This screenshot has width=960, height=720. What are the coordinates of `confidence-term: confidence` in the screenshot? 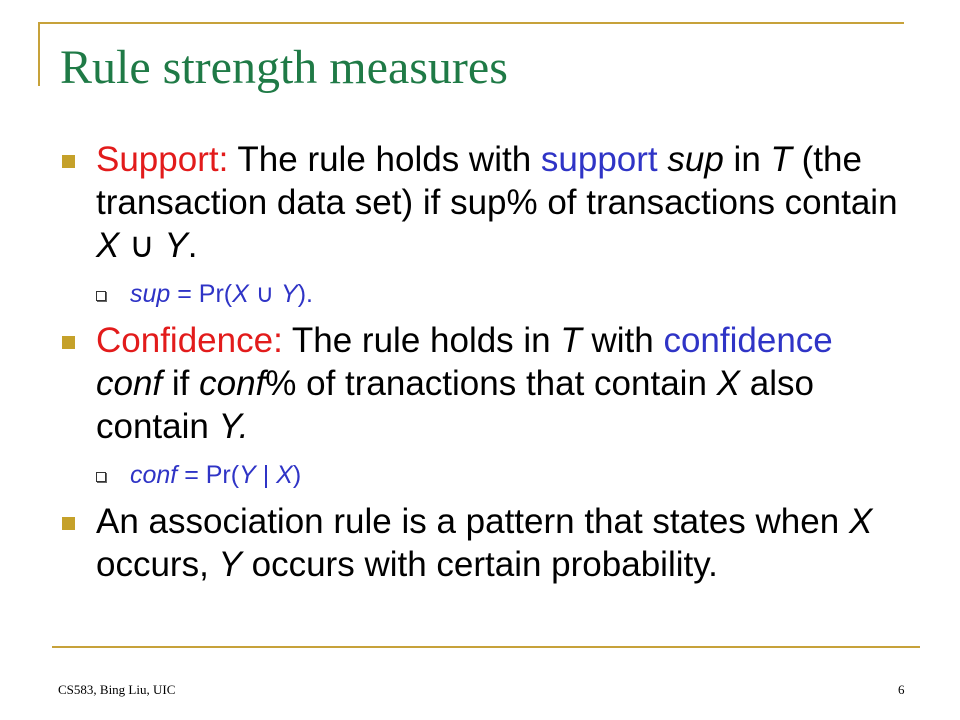 It's located at (748, 340).